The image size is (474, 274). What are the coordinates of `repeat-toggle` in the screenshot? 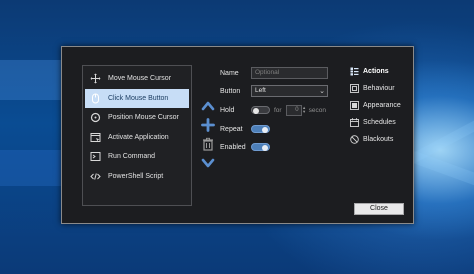 It's located at (260, 129).